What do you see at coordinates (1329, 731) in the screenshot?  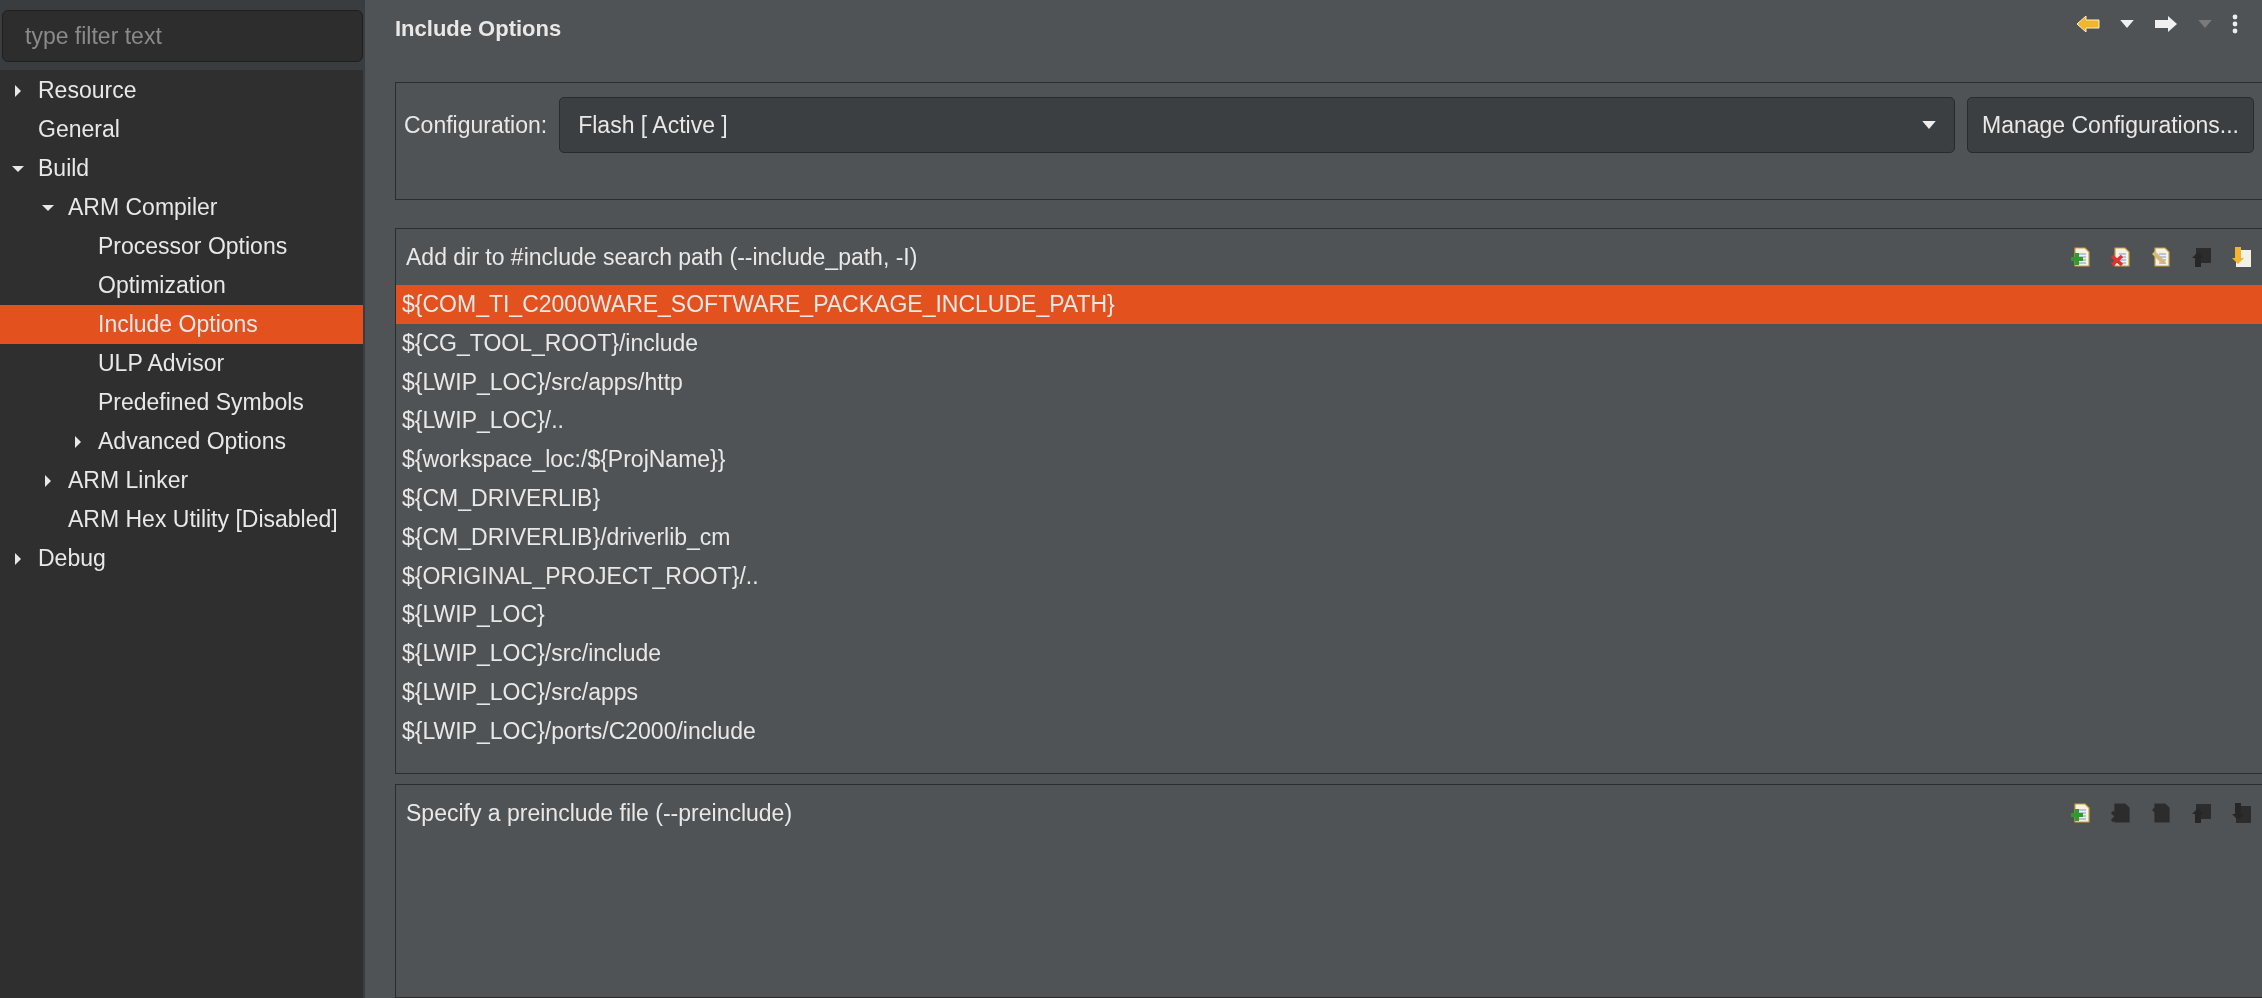 I see `list-item: ${LWIP_LOC}/ports/C2000/include` at bounding box center [1329, 731].